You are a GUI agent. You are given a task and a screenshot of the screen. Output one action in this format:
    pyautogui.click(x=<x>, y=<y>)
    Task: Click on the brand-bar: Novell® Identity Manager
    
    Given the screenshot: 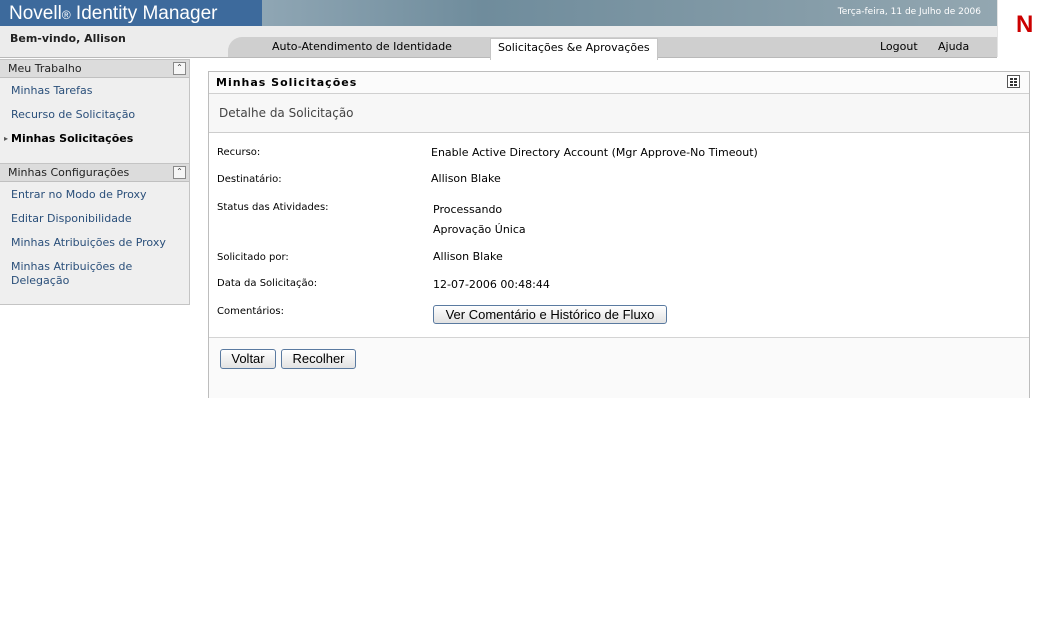 What is the action you would take?
    pyautogui.click(x=131, y=13)
    